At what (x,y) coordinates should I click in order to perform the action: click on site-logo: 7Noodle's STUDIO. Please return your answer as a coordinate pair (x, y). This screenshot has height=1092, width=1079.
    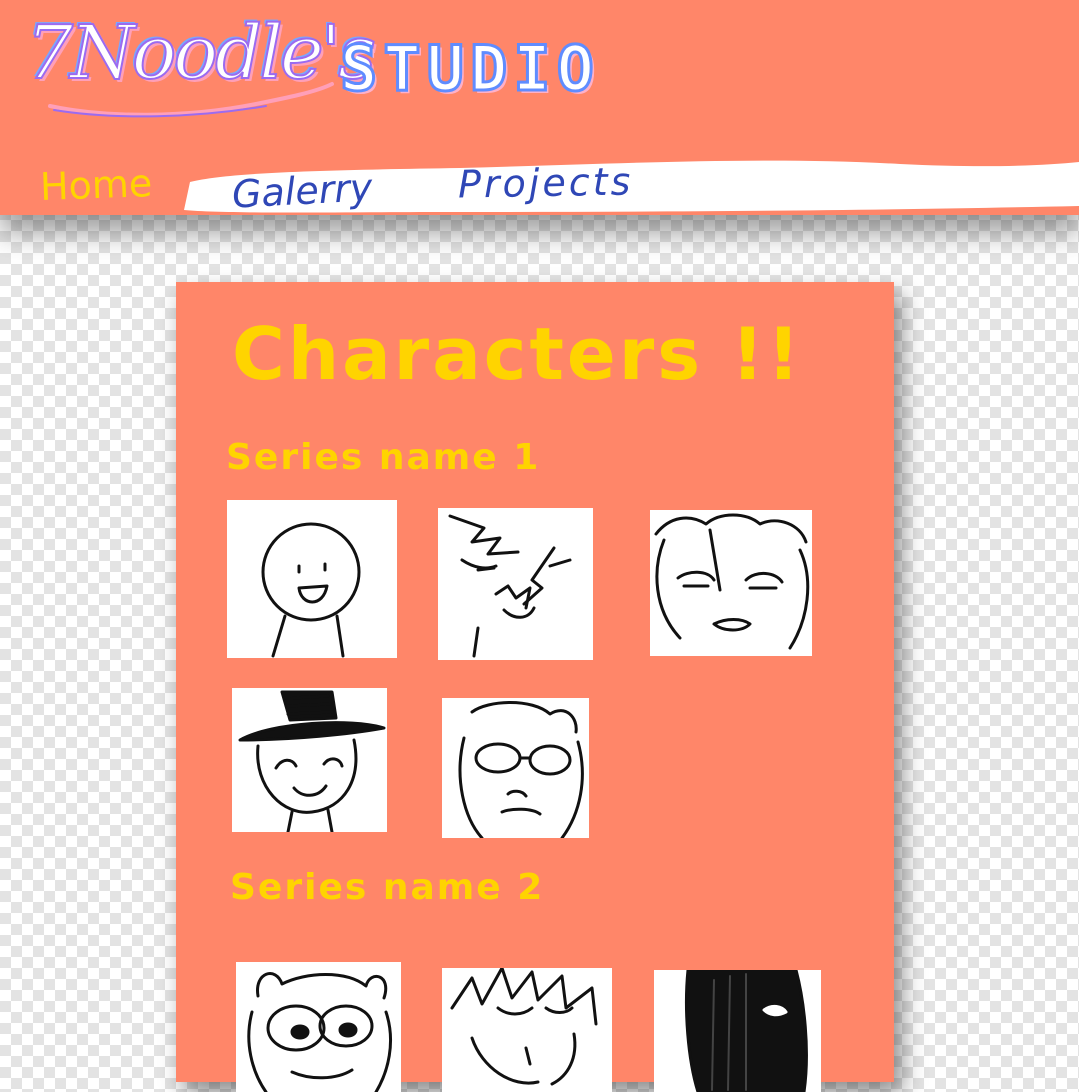
    Looking at the image, I should click on (342, 69).